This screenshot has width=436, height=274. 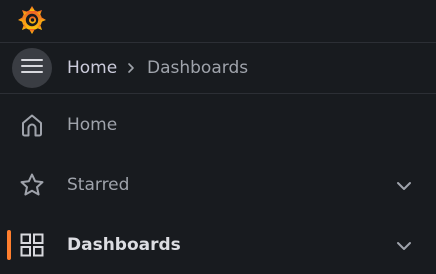 I want to click on nav-item-label: Home, so click(x=92, y=125).